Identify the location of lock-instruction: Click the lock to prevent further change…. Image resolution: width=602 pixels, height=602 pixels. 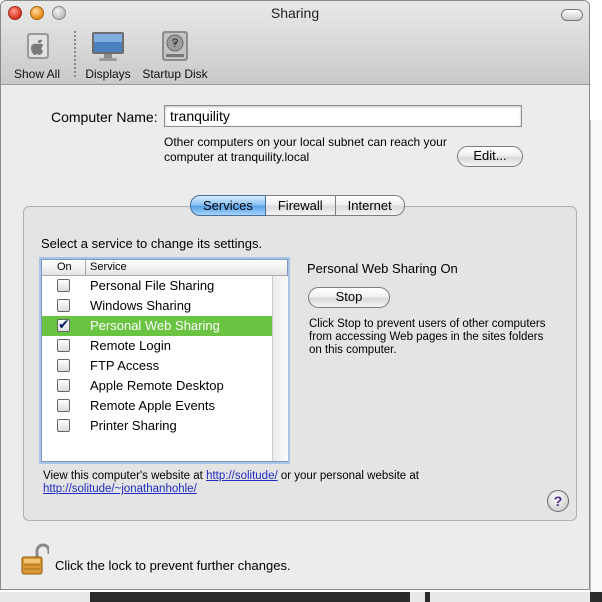
(173, 565).